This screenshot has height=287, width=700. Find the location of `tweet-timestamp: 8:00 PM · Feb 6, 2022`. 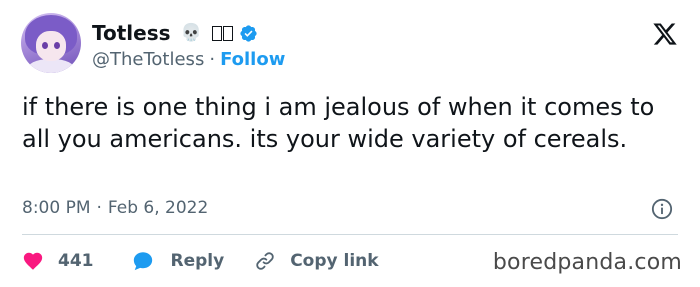

tweet-timestamp: 8:00 PM · Feb 6, 2022 is located at coordinates (115, 208).